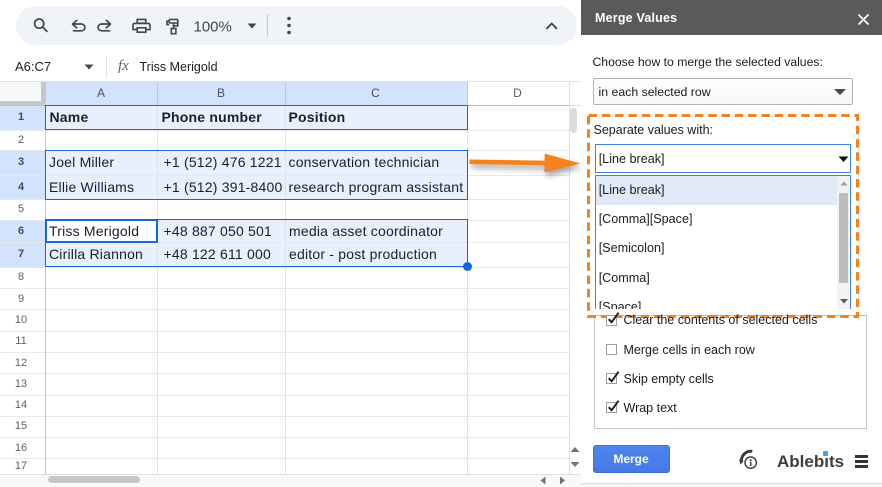 This screenshot has width=882, height=487. Describe the element at coordinates (213, 27) in the screenshot. I see `svg-text: 100%` at that location.